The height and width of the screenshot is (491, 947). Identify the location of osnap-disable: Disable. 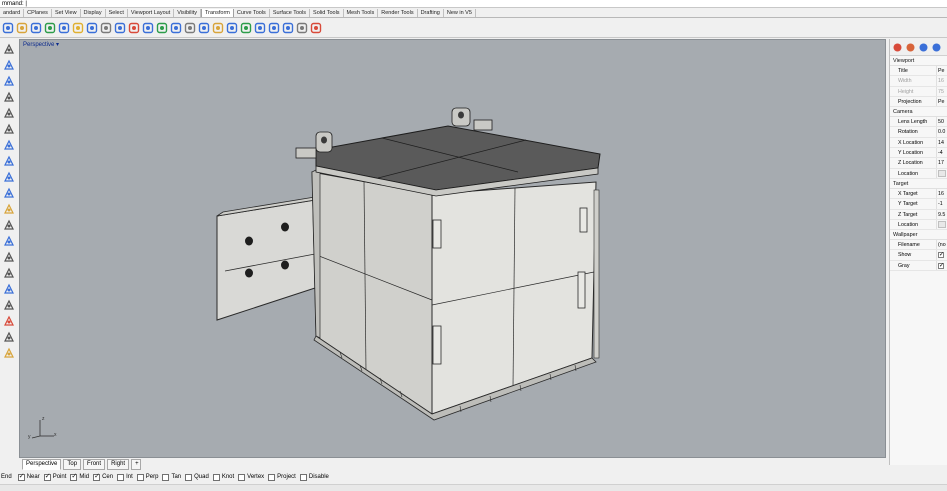
(314, 477).